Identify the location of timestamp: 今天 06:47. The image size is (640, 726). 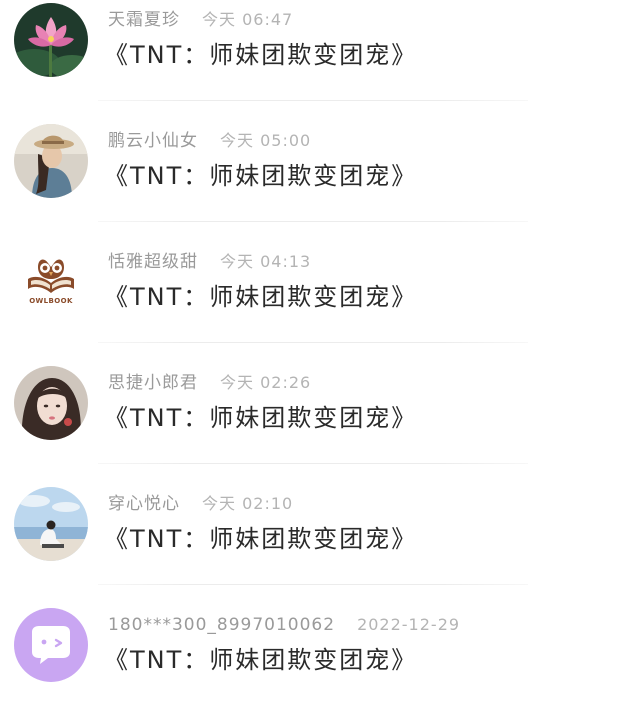
(248, 19).